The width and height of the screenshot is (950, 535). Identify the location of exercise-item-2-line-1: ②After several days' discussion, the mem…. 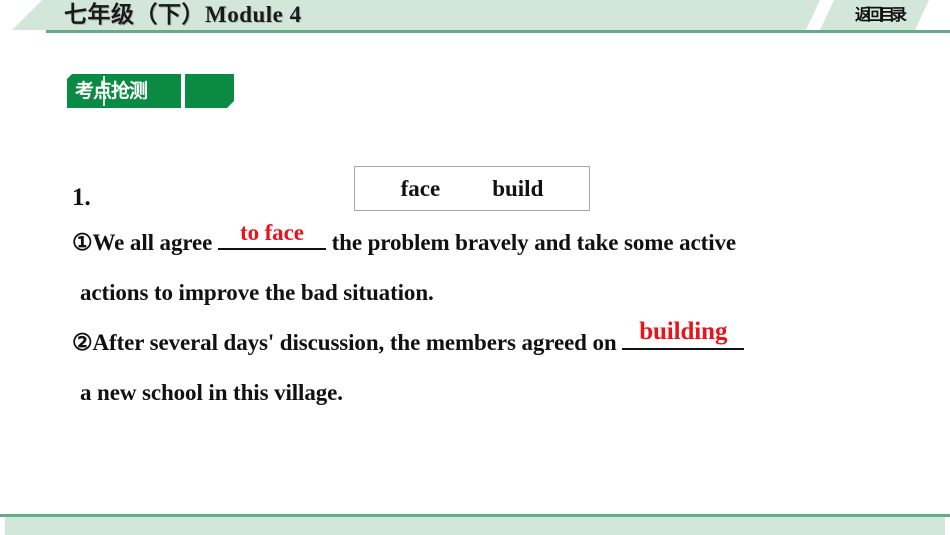
(487, 343).